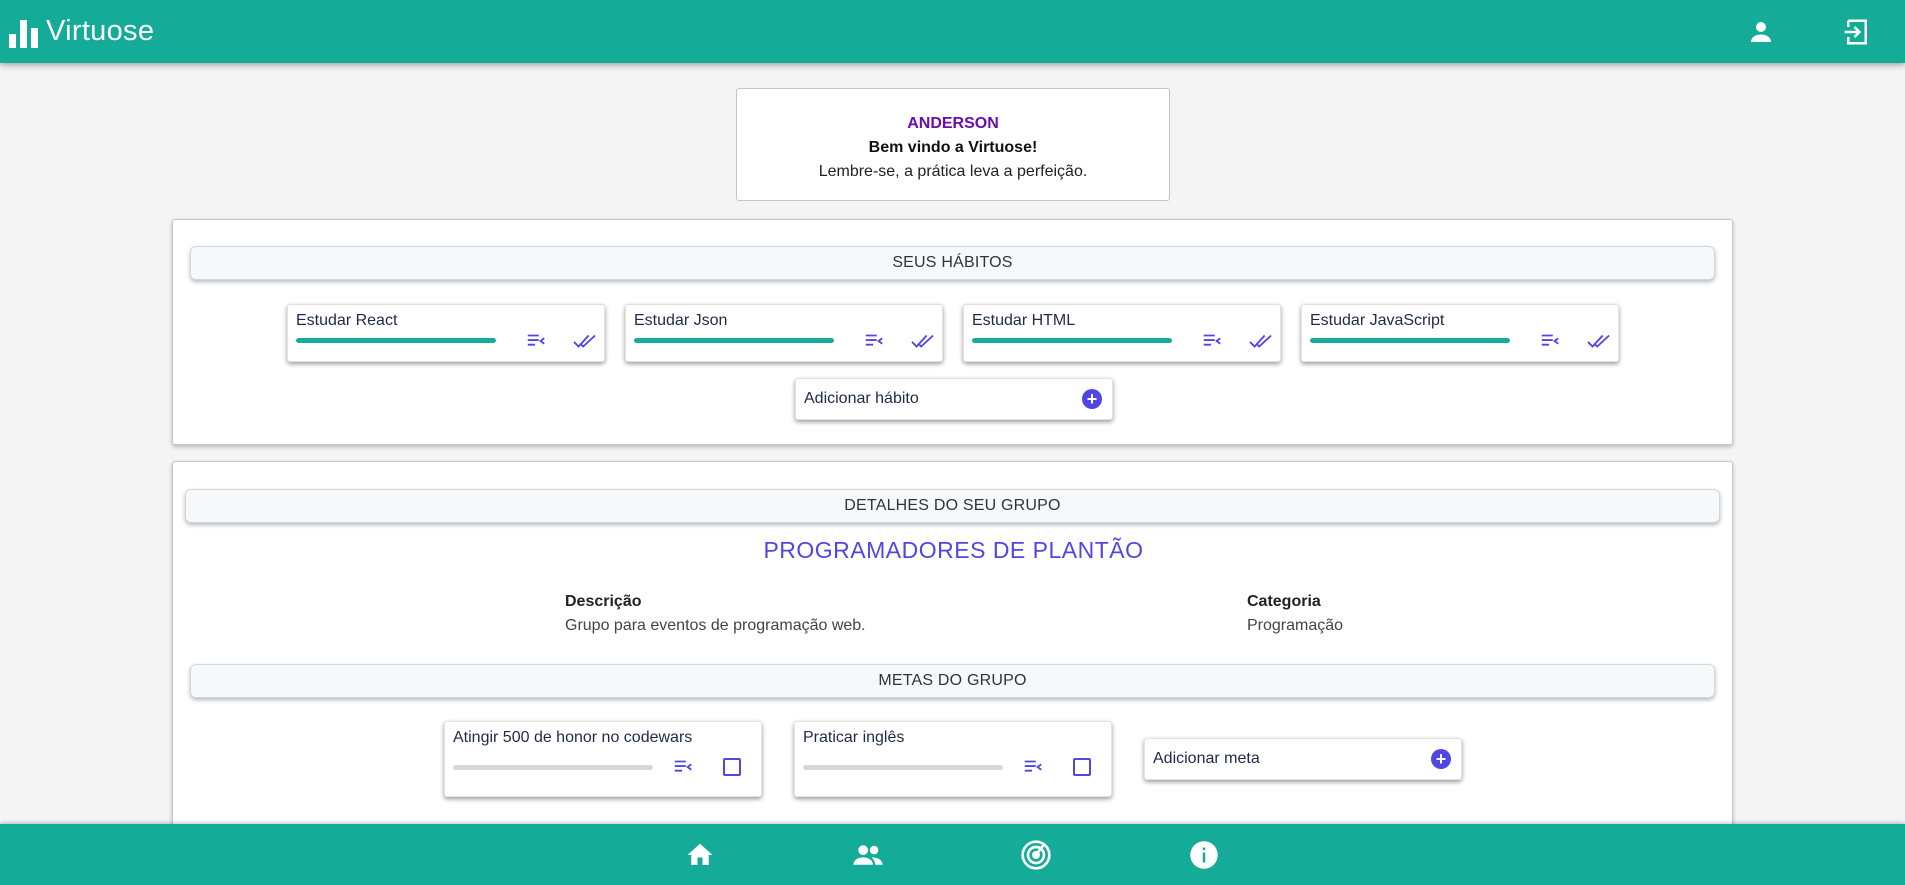 This screenshot has width=1905, height=885. What do you see at coordinates (952, 854) in the screenshot?
I see `bottom-navigation` at bounding box center [952, 854].